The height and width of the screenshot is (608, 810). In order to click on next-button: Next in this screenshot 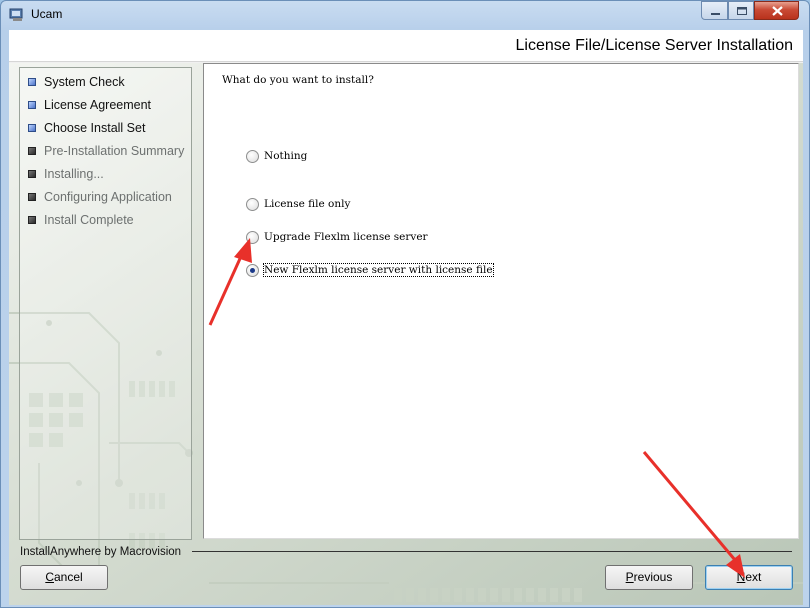, I will do `click(749, 577)`.